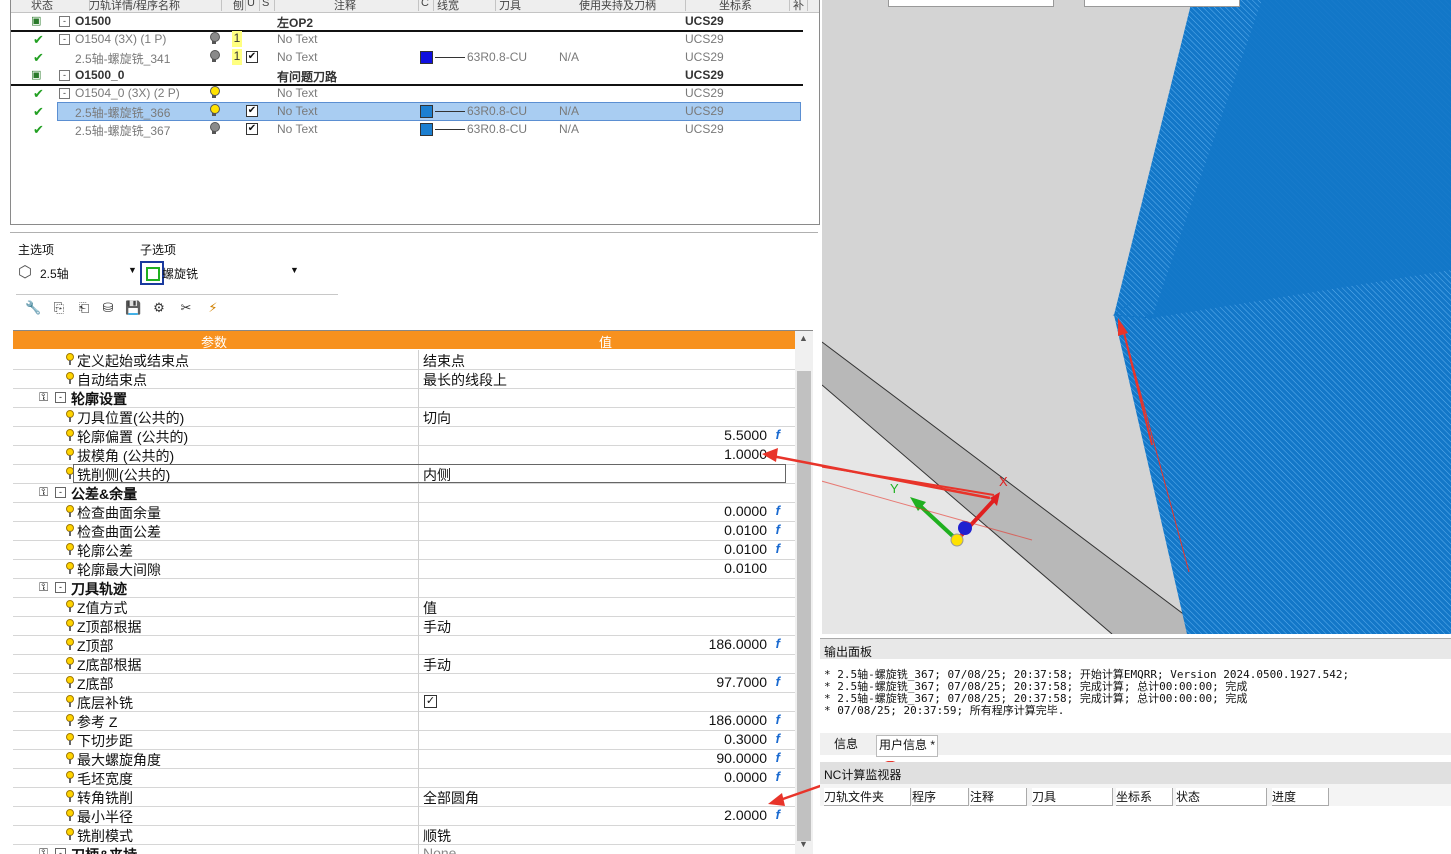 The height and width of the screenshot is (854, 1451). Describe the element at coordinates (600, 416) in the screenshot. I see `param-value-cell: 切向` at that location.